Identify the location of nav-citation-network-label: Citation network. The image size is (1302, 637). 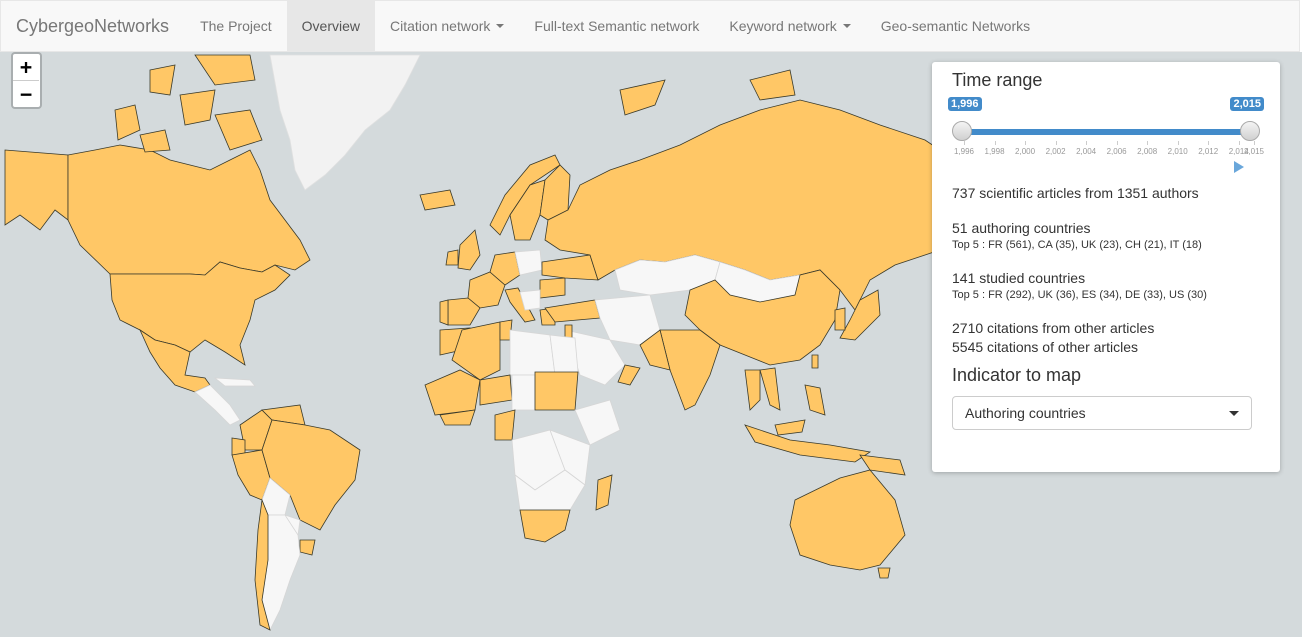
(440, 26).